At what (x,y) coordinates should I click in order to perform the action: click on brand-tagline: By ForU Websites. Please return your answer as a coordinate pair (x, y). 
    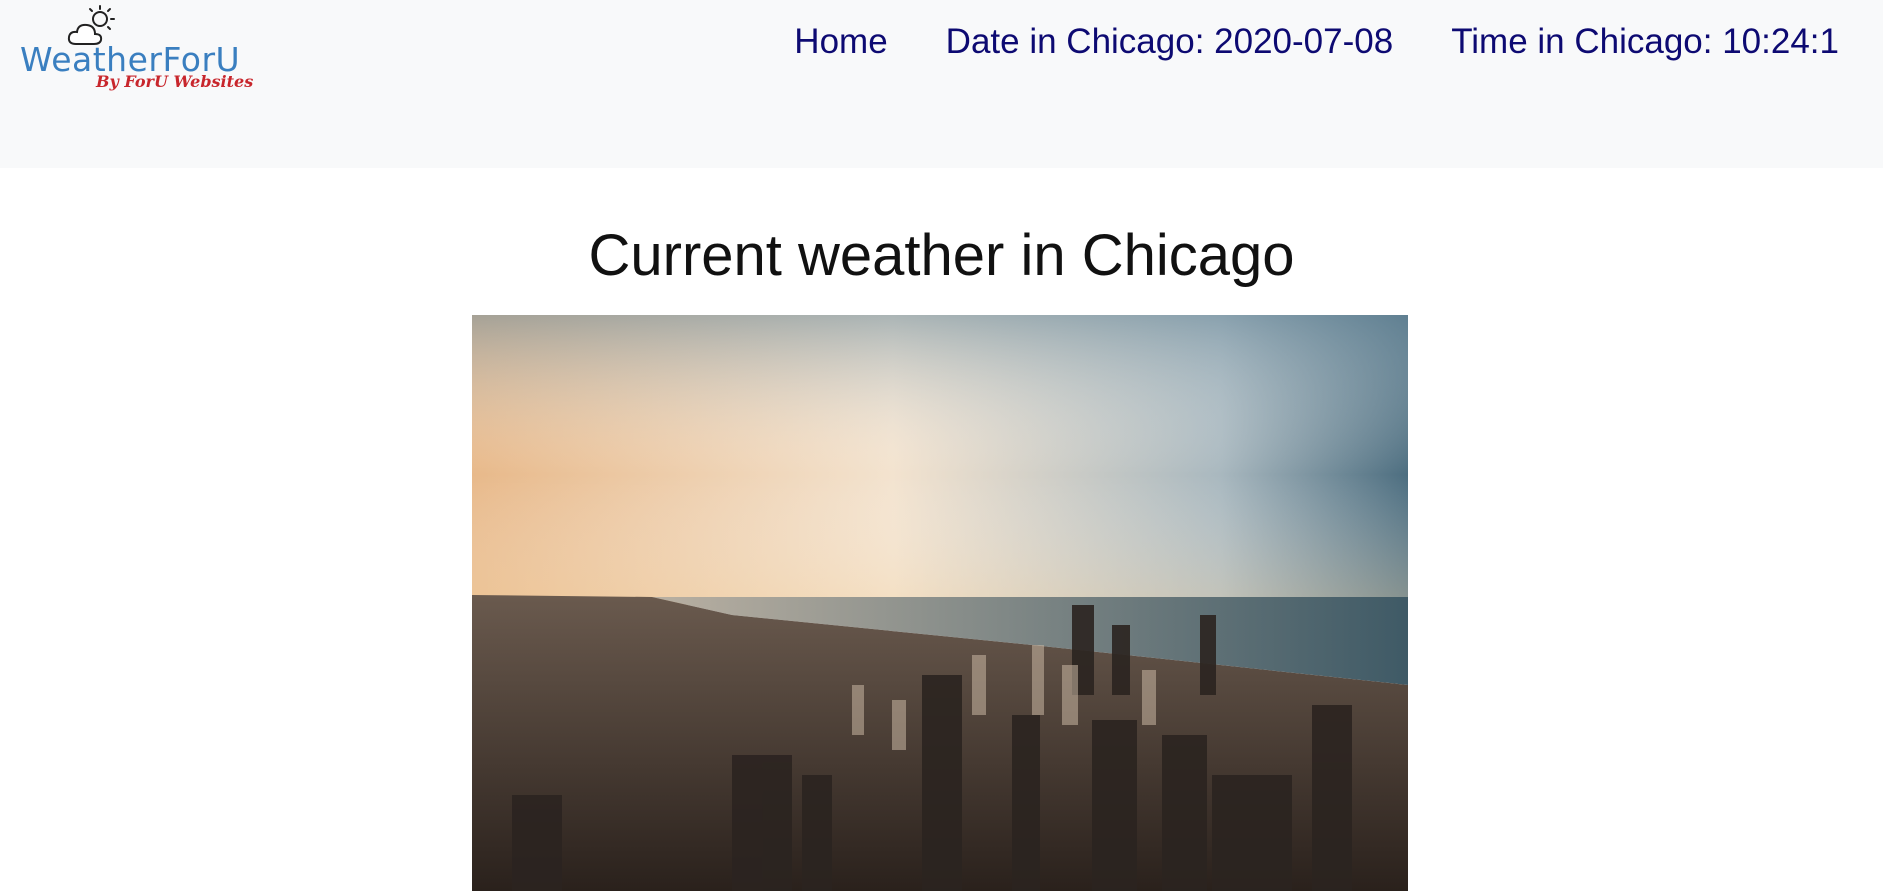
    Looking at the image, I should click on (175, 81).